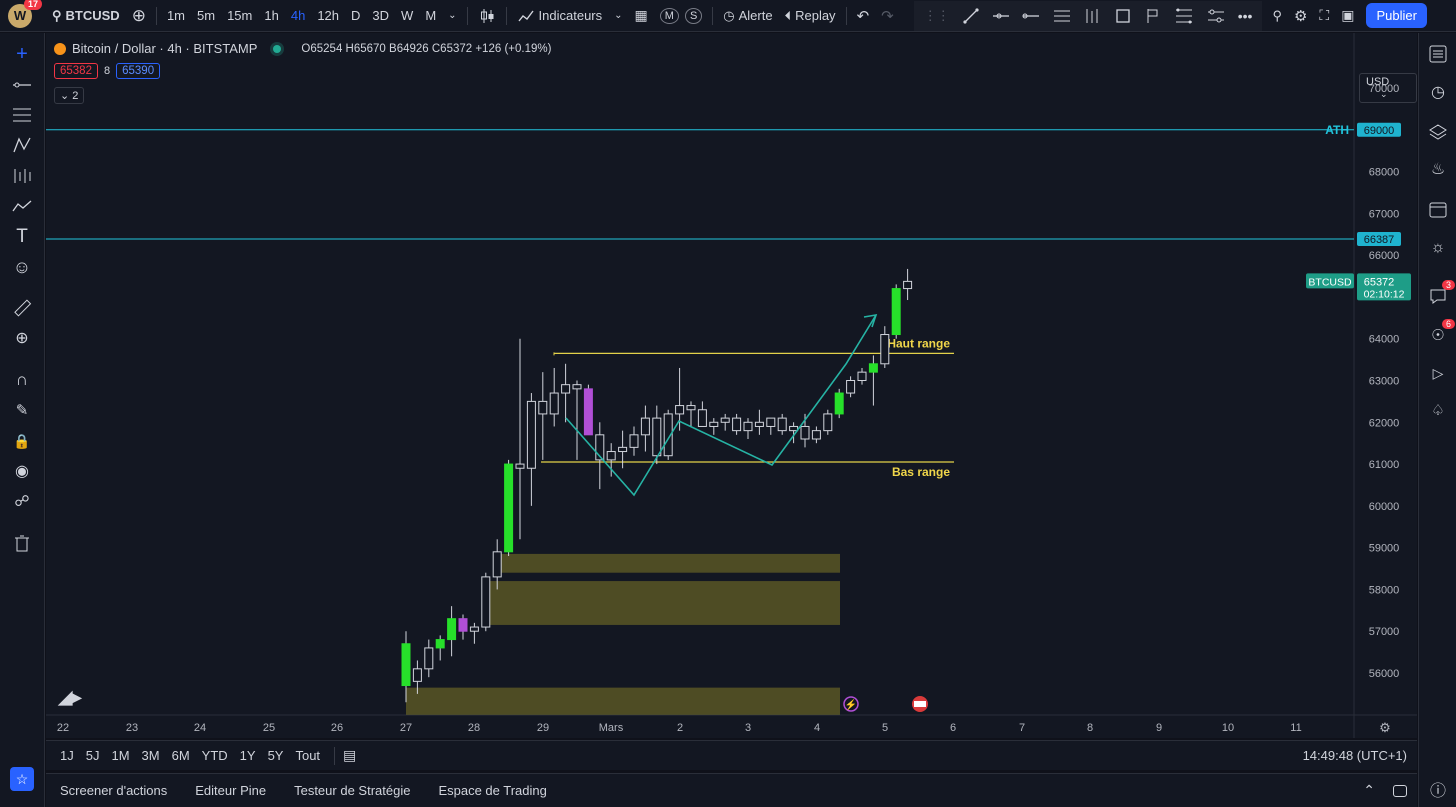 The width and height of the screenshot is (1456, 807). What do you see at coordinates (271, 16) in the screenshot?
I see `timeframe-1h: 1h` at bounding box center [271, 16].